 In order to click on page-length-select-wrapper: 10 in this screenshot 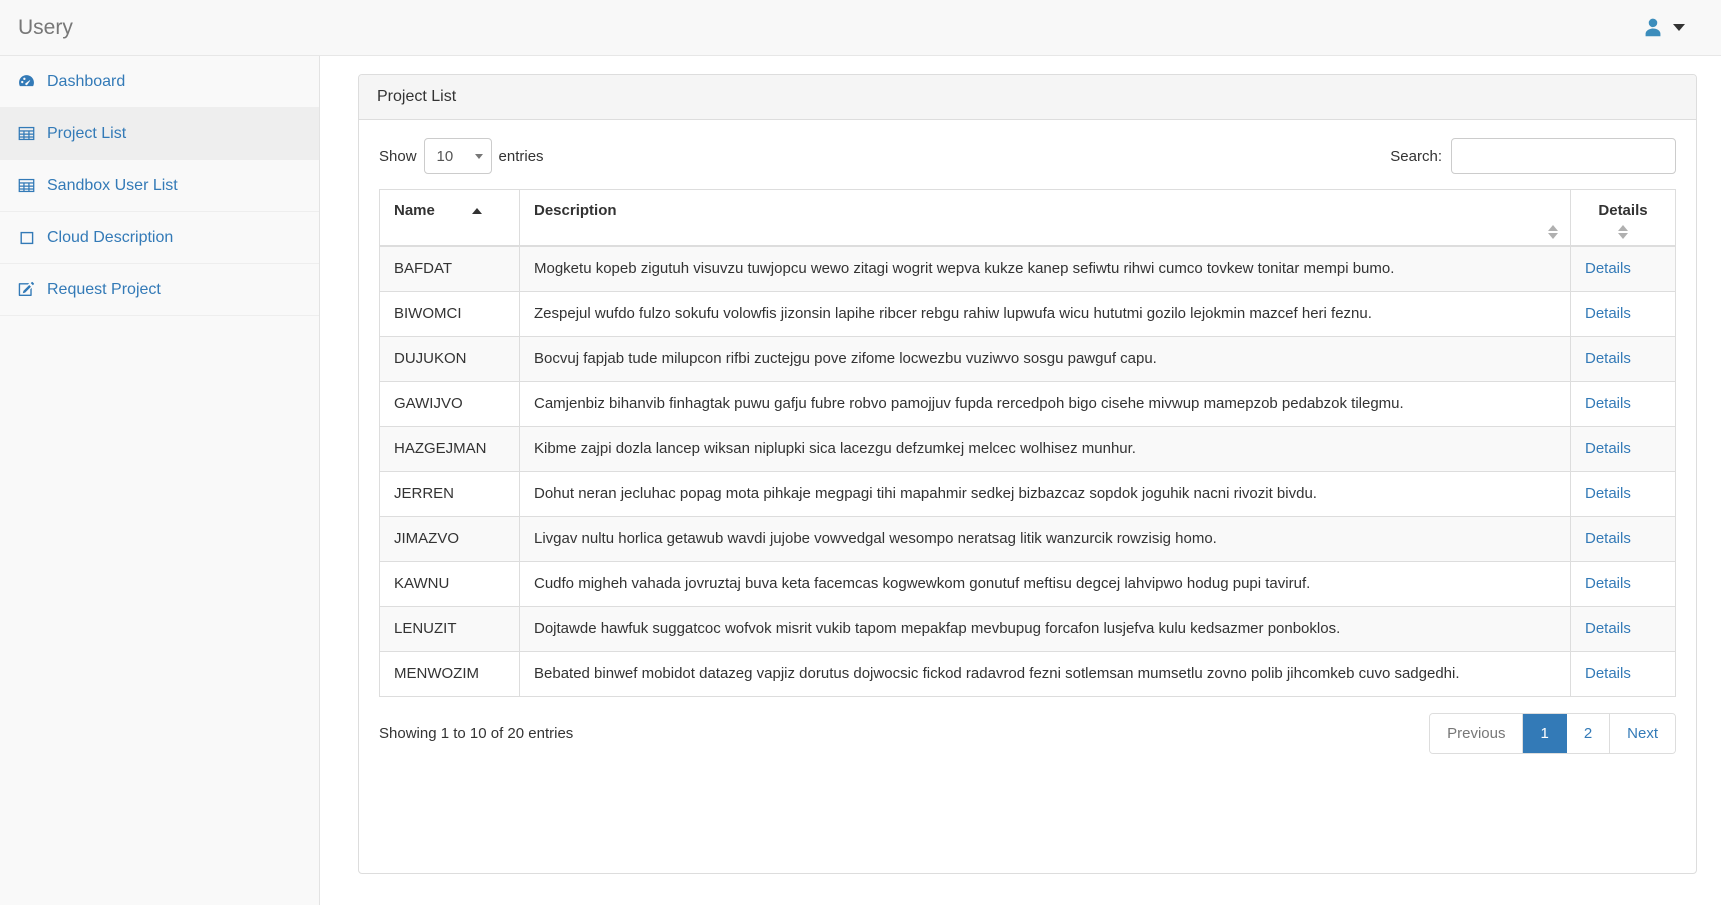, I will do `click(457, 156)`.